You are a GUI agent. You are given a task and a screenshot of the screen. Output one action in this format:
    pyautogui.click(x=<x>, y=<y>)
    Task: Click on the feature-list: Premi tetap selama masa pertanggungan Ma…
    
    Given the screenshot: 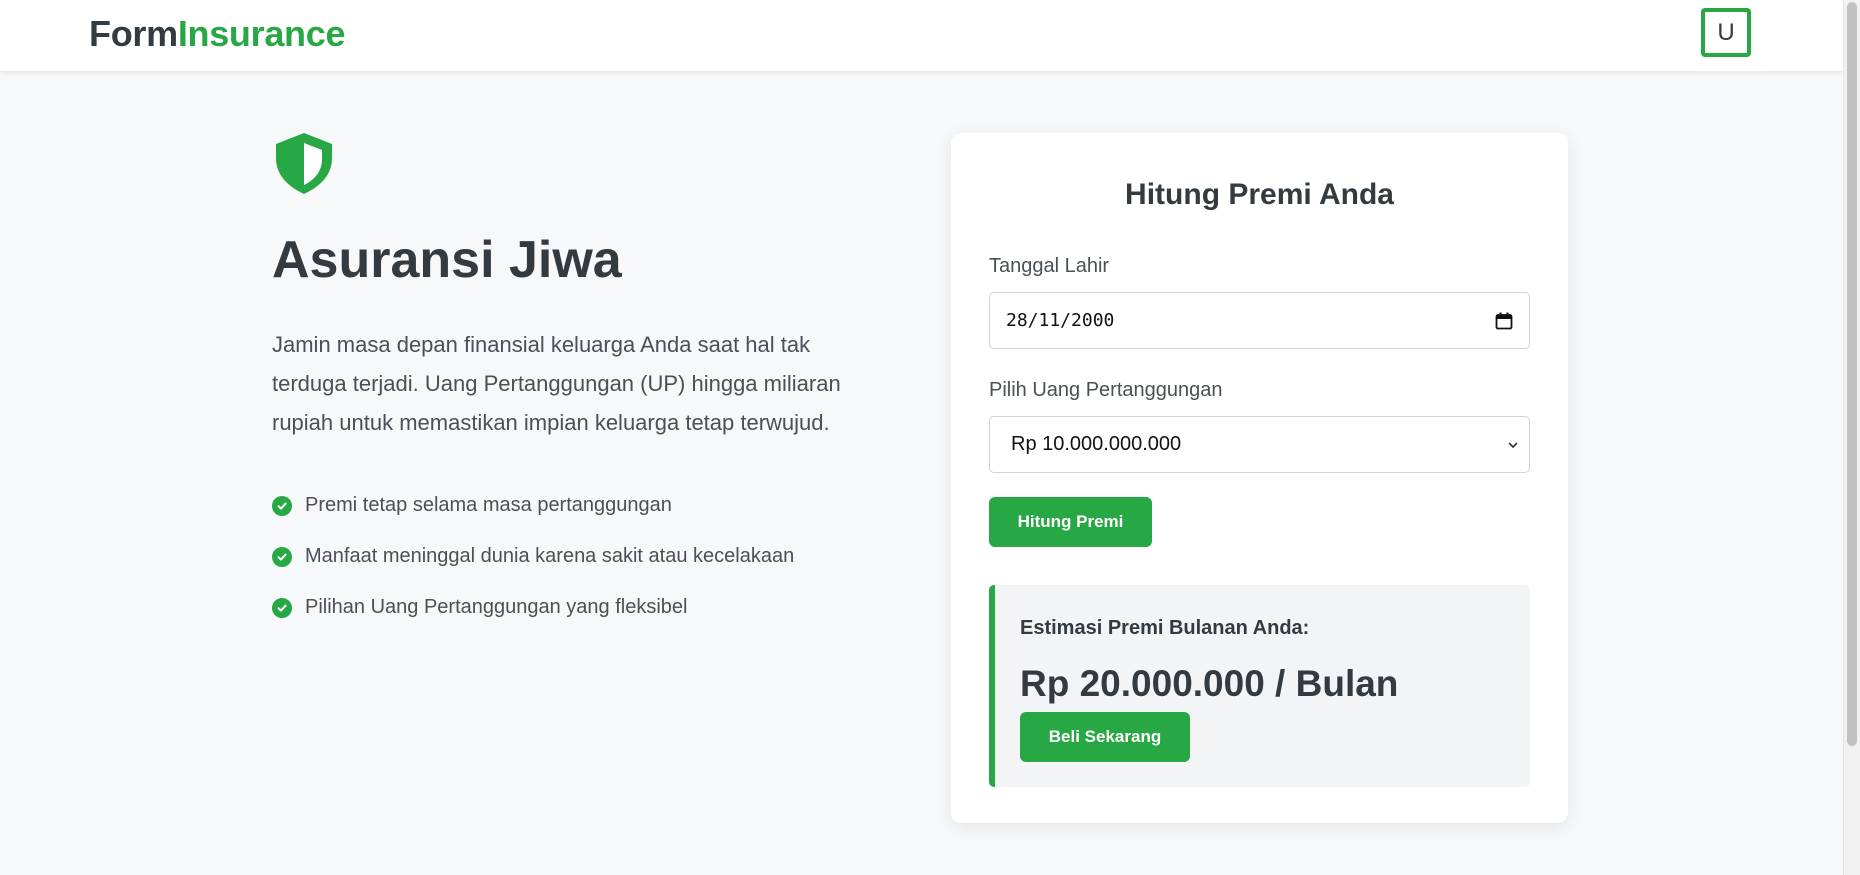 What is the action you would take?
    pyautogui.click(x=533, y=556)
    